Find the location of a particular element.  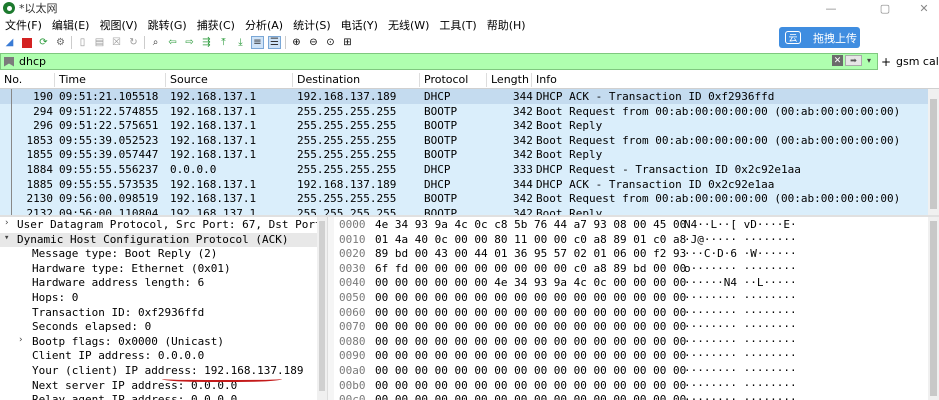

menu-statistics: 统计(S) is located at coordinates (312, 25).